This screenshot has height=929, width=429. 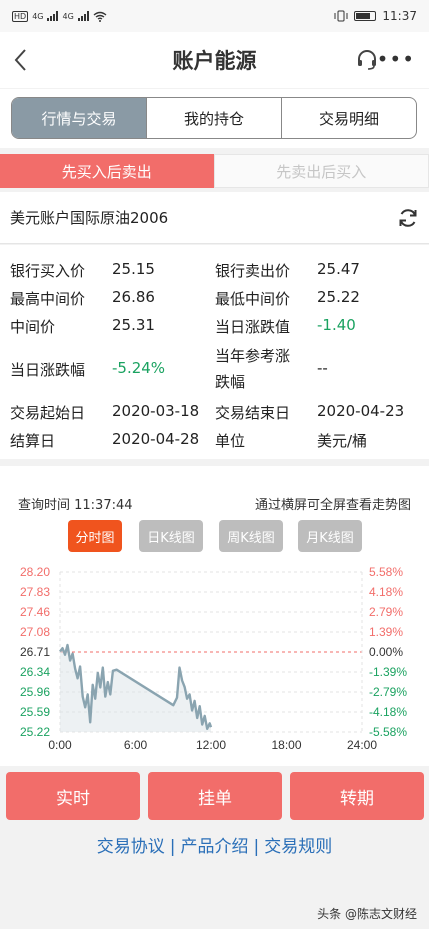 I want to click on product-name: 美元账户国际原油2006, so click(x=89, y=218).